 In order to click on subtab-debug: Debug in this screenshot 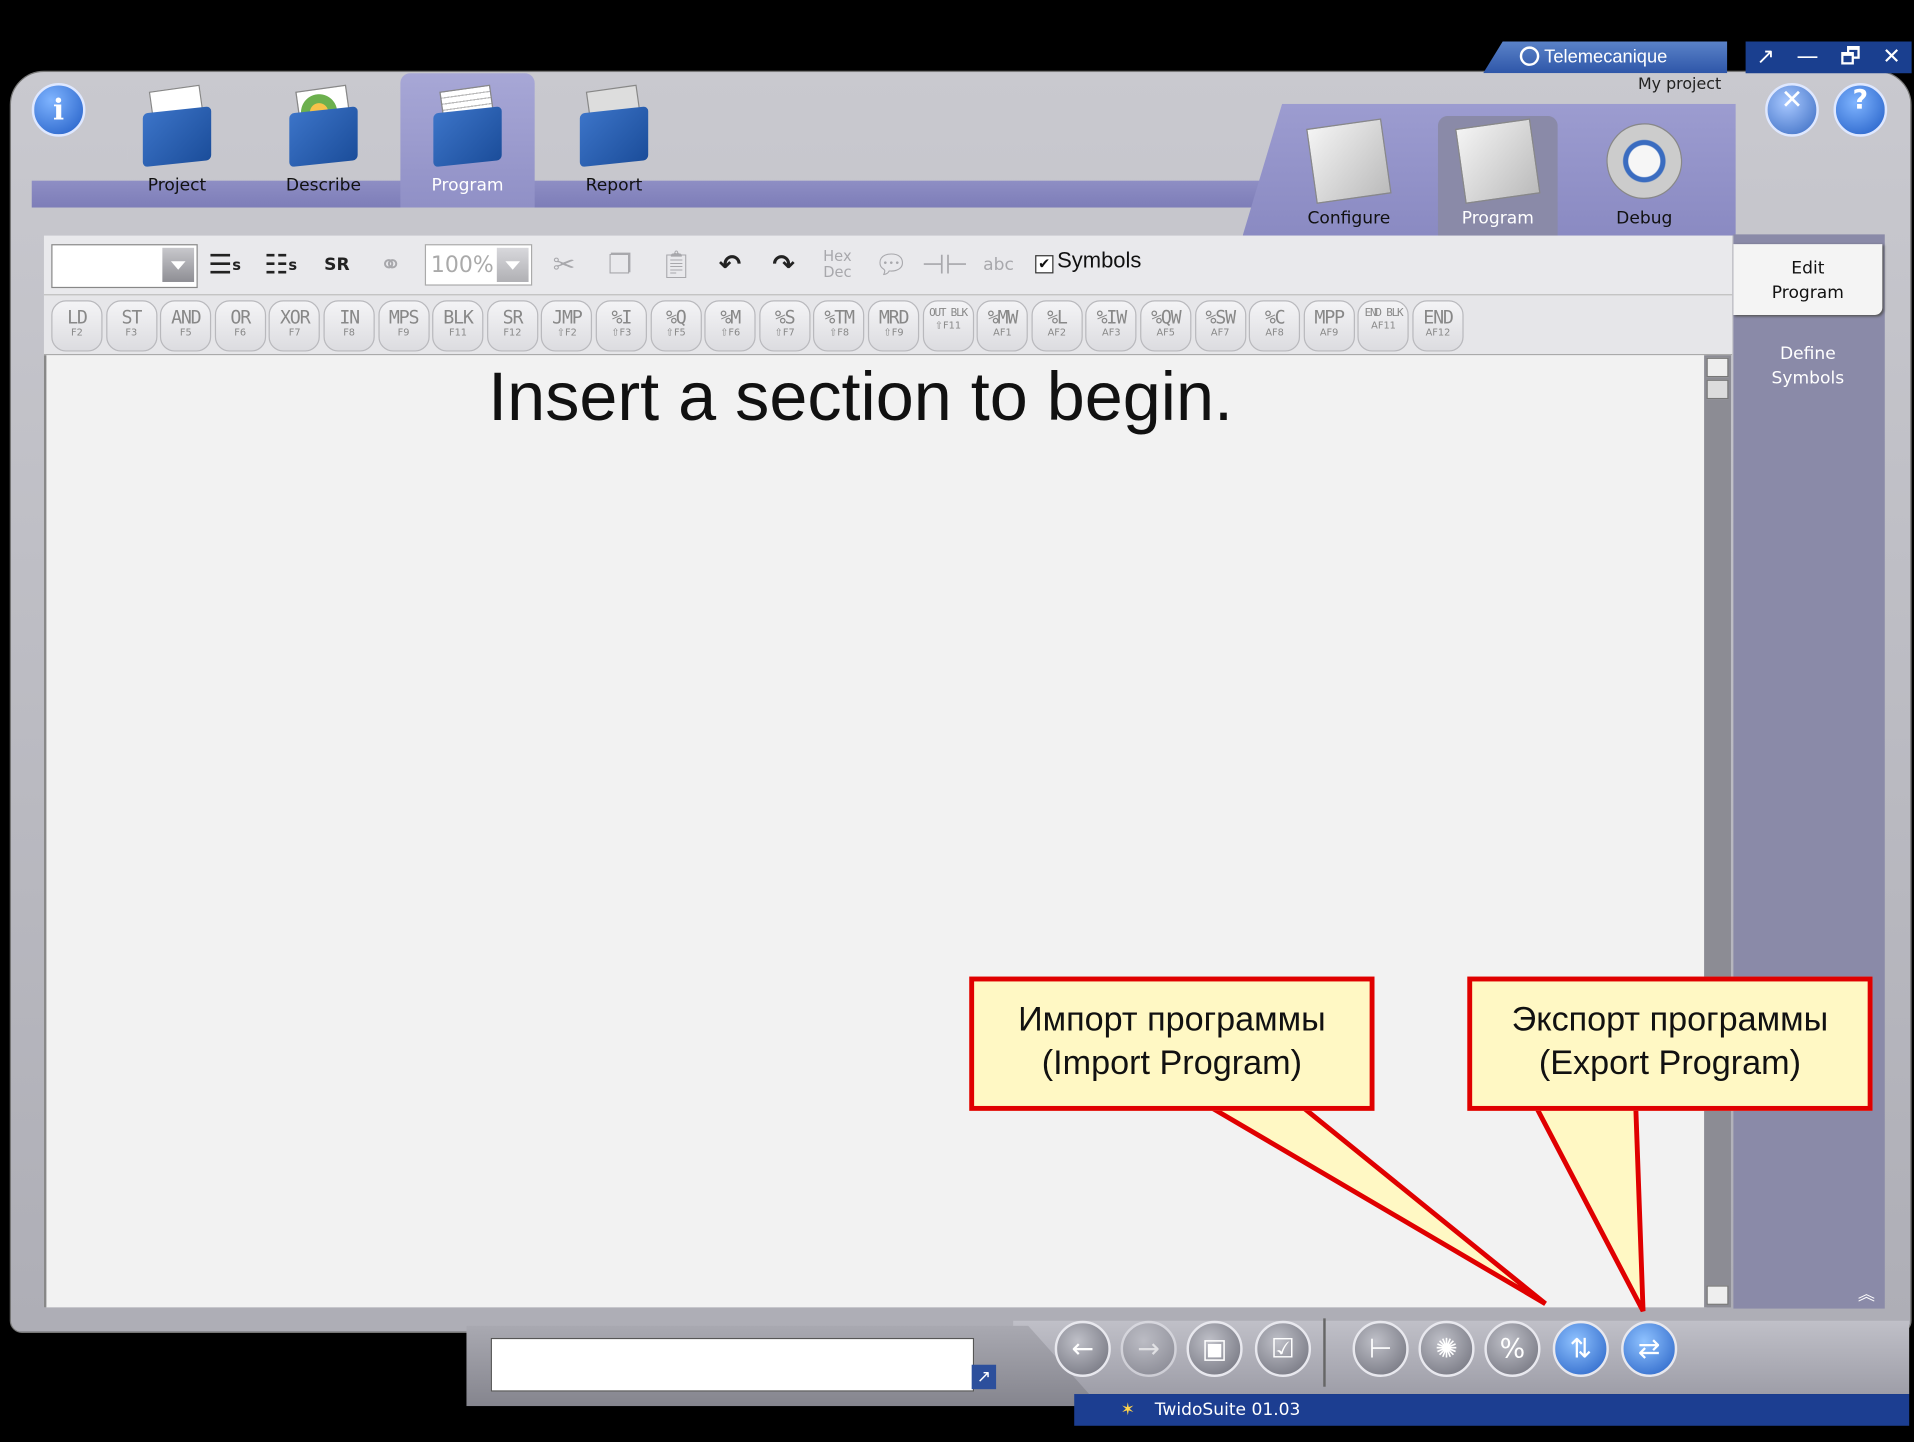, I will do `click(1644, 176)`.